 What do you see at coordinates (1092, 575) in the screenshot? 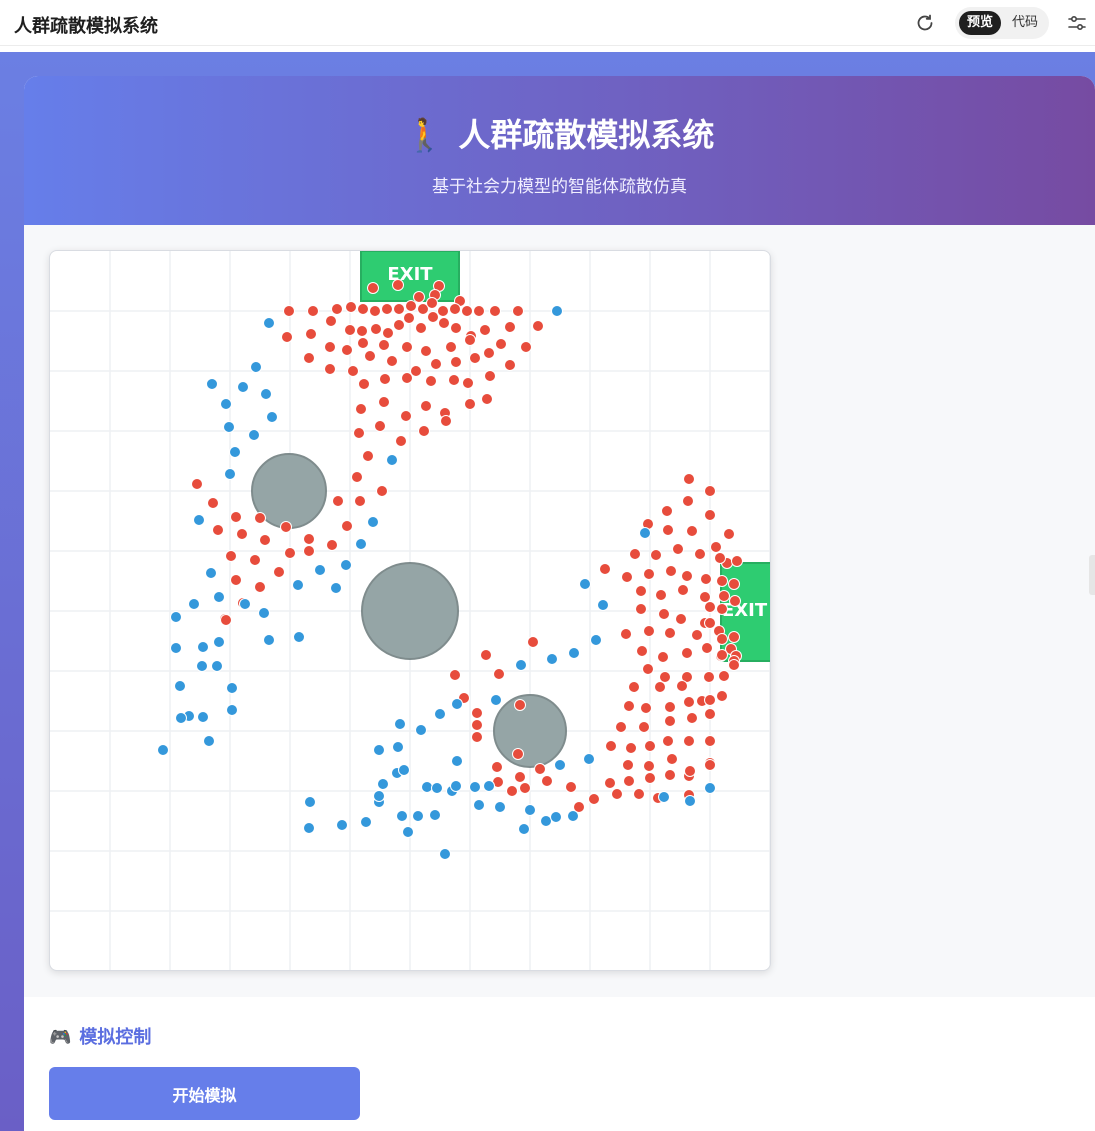
I see `scroll-handle` at bounding box center [1092, 575].